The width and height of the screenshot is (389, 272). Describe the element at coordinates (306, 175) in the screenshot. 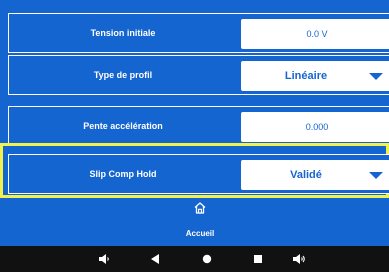

I see `select-value: Validé` at that location.